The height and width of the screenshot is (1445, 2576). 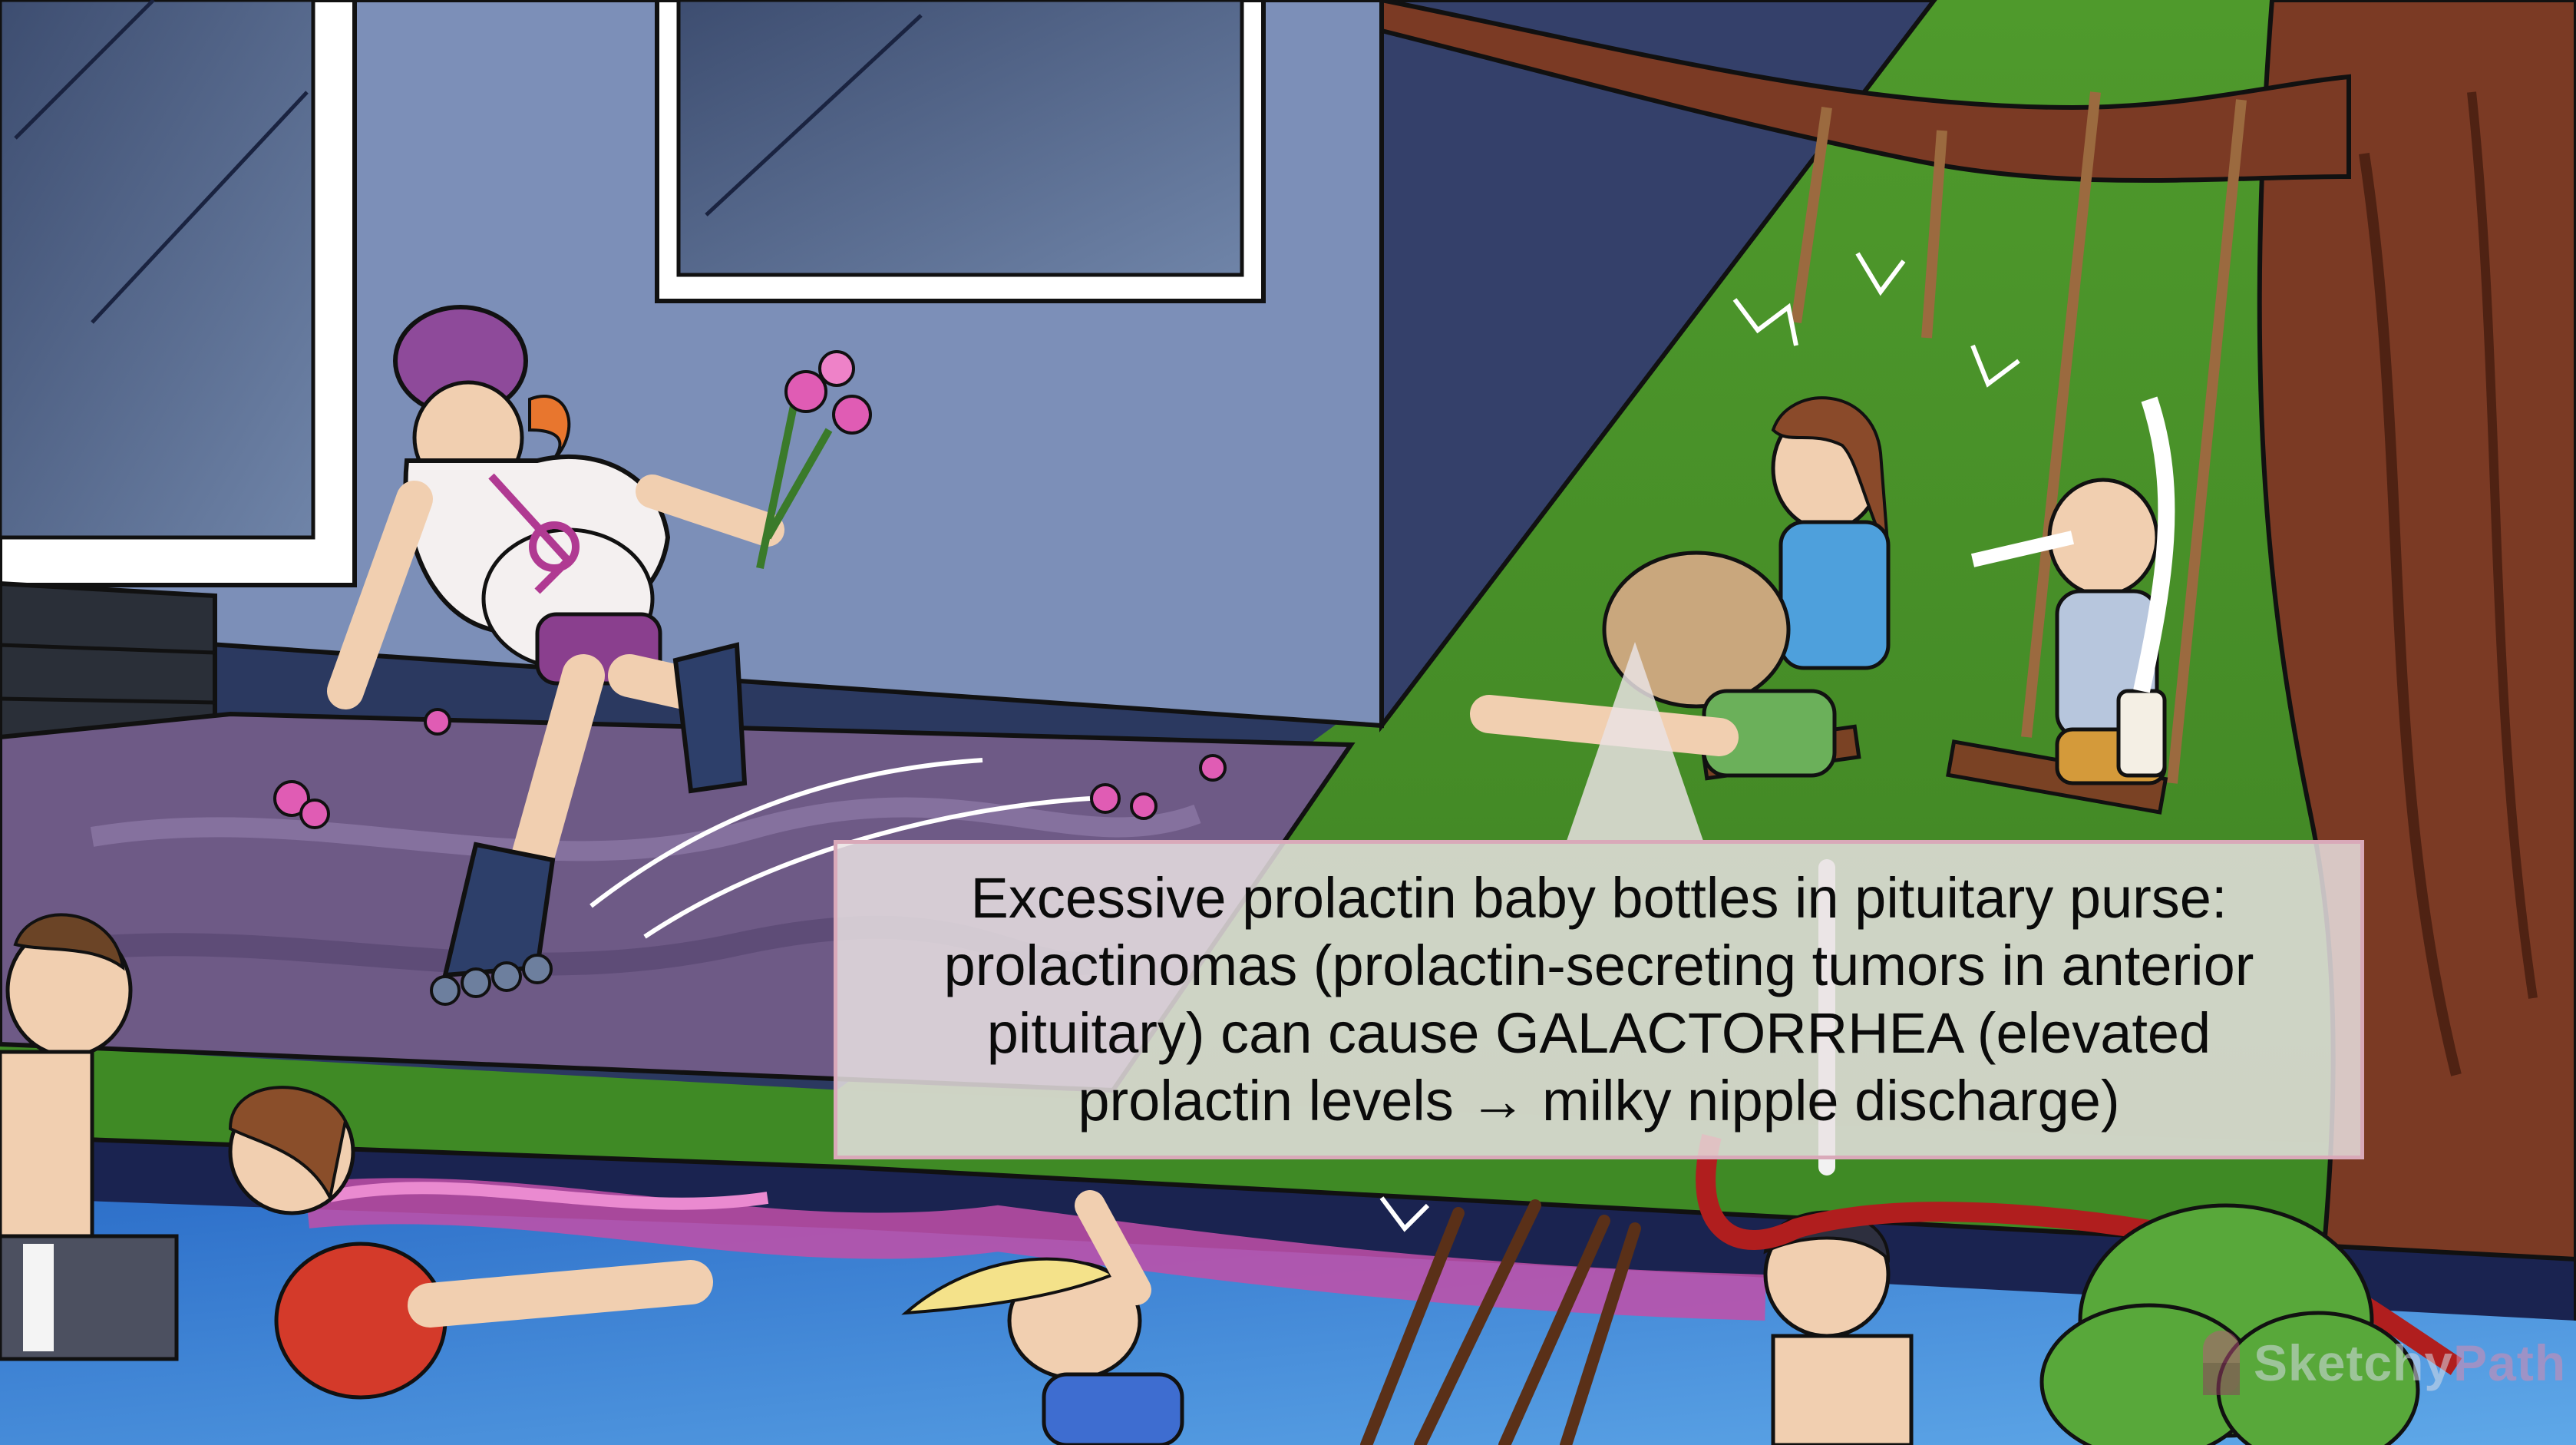 I want to click on callout-pointer, so click(x=1635, y=742).